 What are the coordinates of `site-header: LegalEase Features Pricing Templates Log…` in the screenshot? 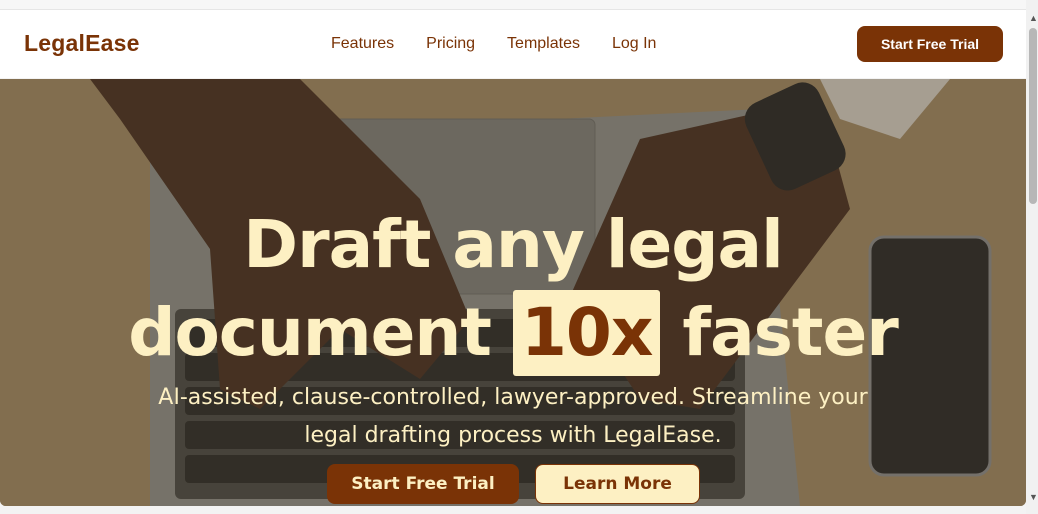 It's located at (513, 44).